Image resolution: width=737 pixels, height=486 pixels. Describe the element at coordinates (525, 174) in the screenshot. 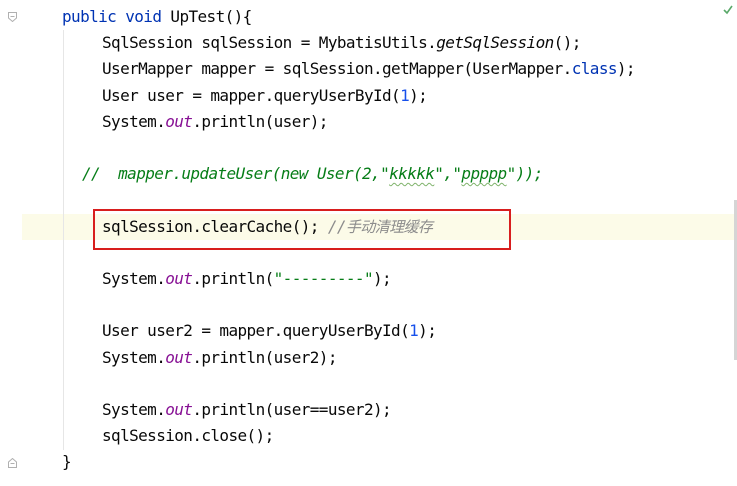

I see `code-token: "));` at that location.